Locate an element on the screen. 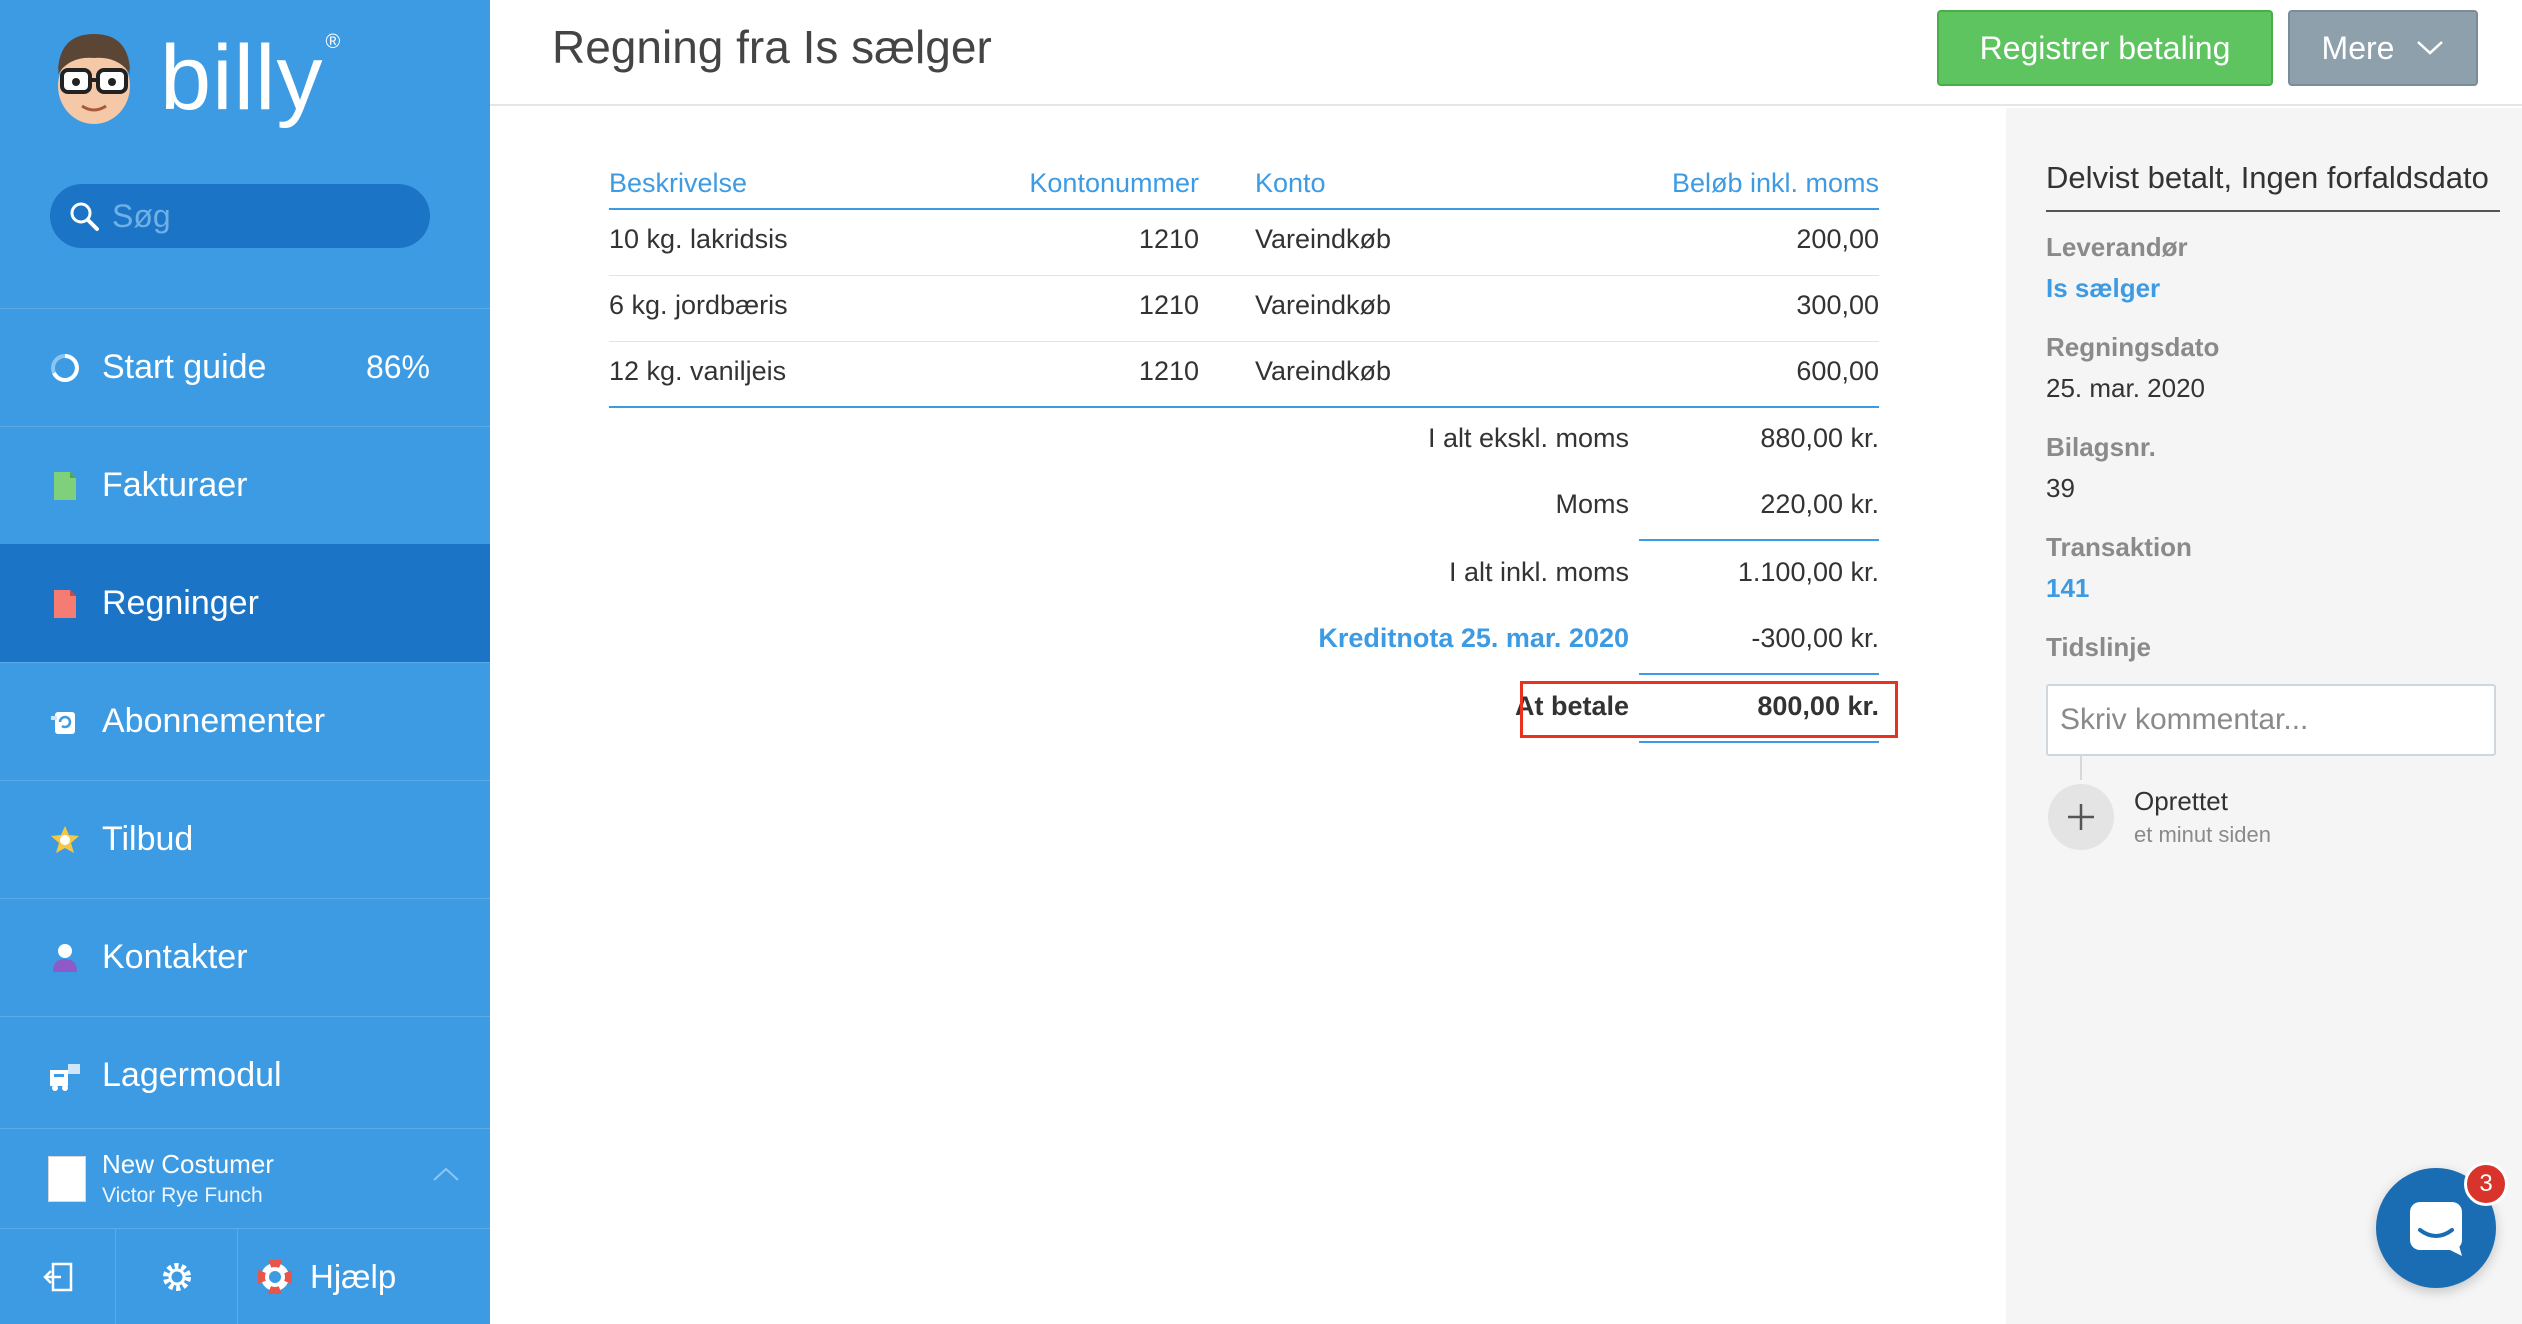  column-header-amount: Beløb inkl. moms is located at coordinates (1775, 183).